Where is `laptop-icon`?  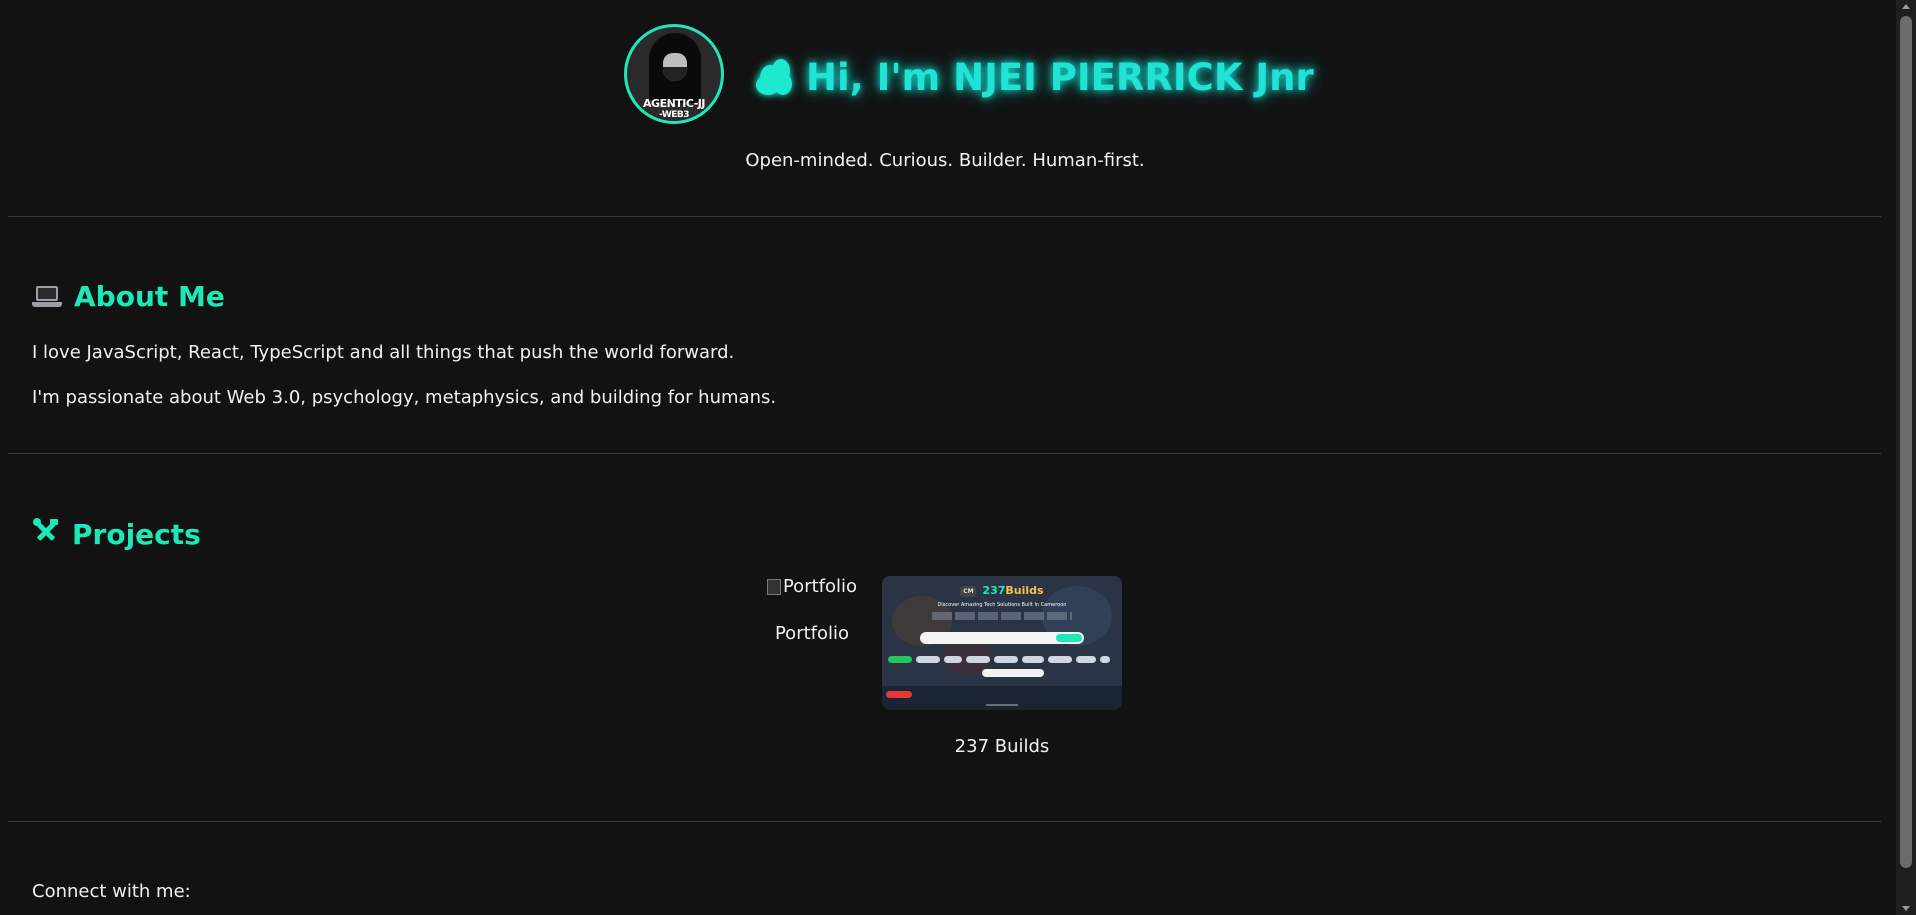 laptop-icon is located at coordinates (47, 296).